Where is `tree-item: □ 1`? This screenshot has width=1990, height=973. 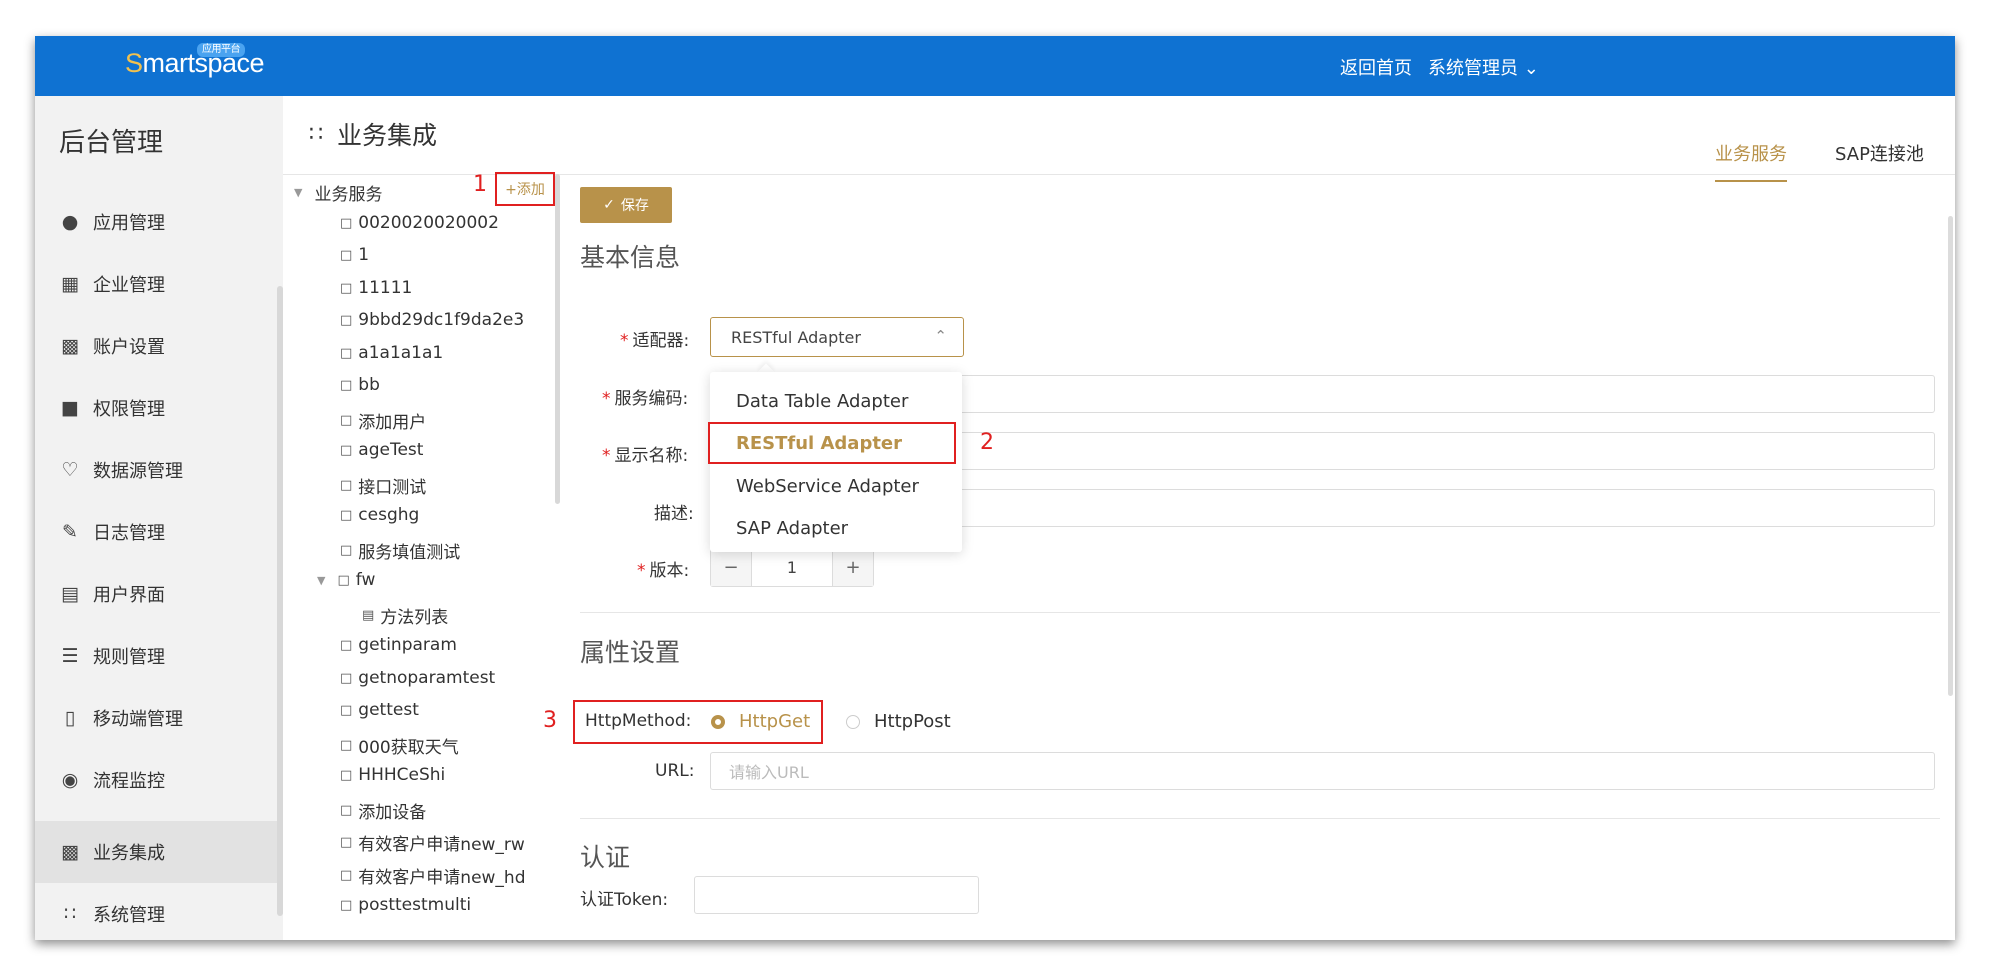
tree-item: □ 1 is located at coordinates (354, 255).